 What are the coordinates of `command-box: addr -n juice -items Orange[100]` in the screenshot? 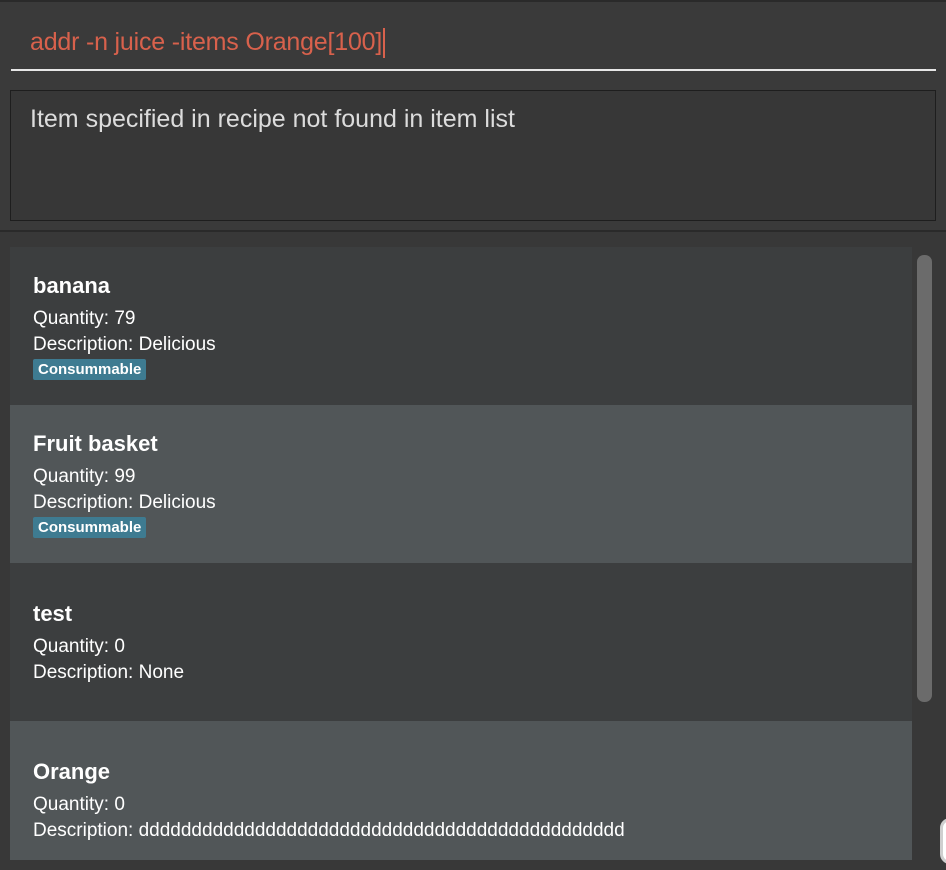 It's located at (473, 40).